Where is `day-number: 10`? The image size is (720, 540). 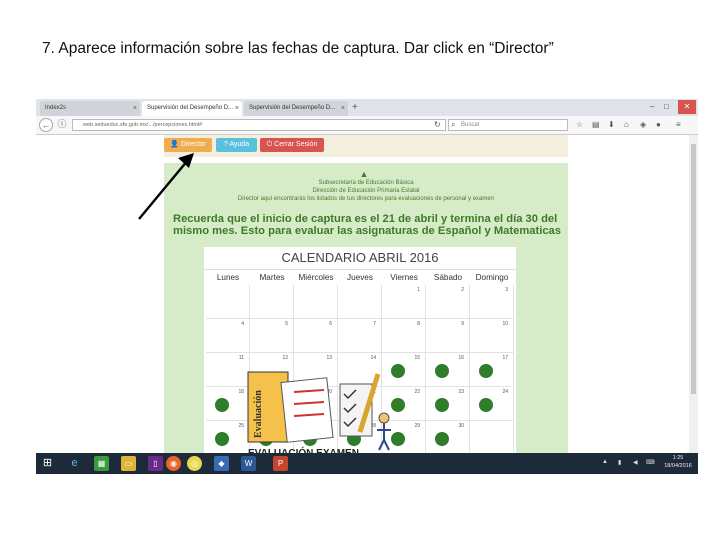
day-number: 10 is located at coordinates (505, 324).